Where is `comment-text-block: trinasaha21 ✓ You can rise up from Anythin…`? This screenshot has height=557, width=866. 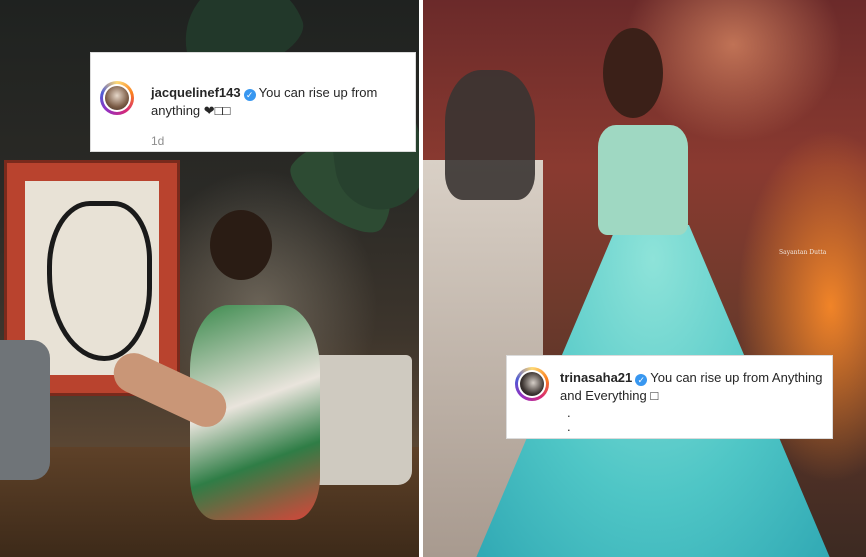
comment-text-block: trinasaha21 ✓ You can rise up from Anythin… is located at coordinates (694, 387).